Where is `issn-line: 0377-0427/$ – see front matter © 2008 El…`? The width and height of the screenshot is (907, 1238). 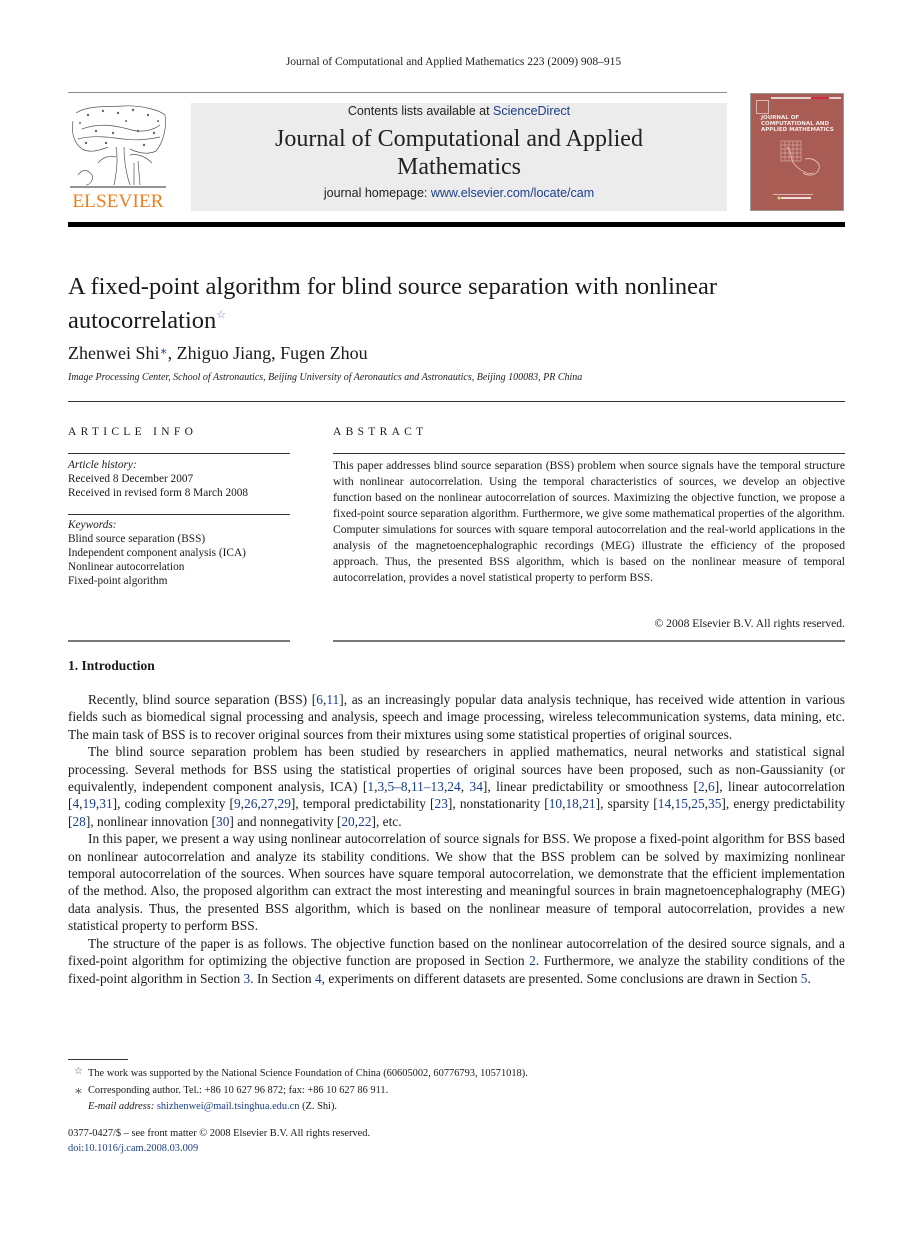
issn-line: 0377-0427/$ – see front matter © 2008 El… is located at coordinates (219, 1133).